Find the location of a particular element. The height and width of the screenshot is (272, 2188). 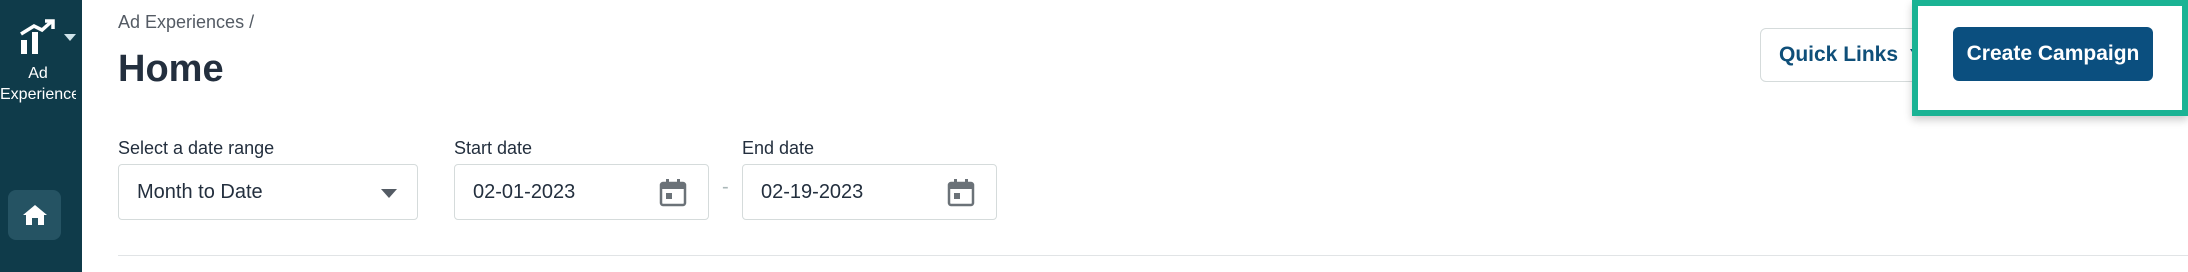

home-button is located at coordinates (34, 215).